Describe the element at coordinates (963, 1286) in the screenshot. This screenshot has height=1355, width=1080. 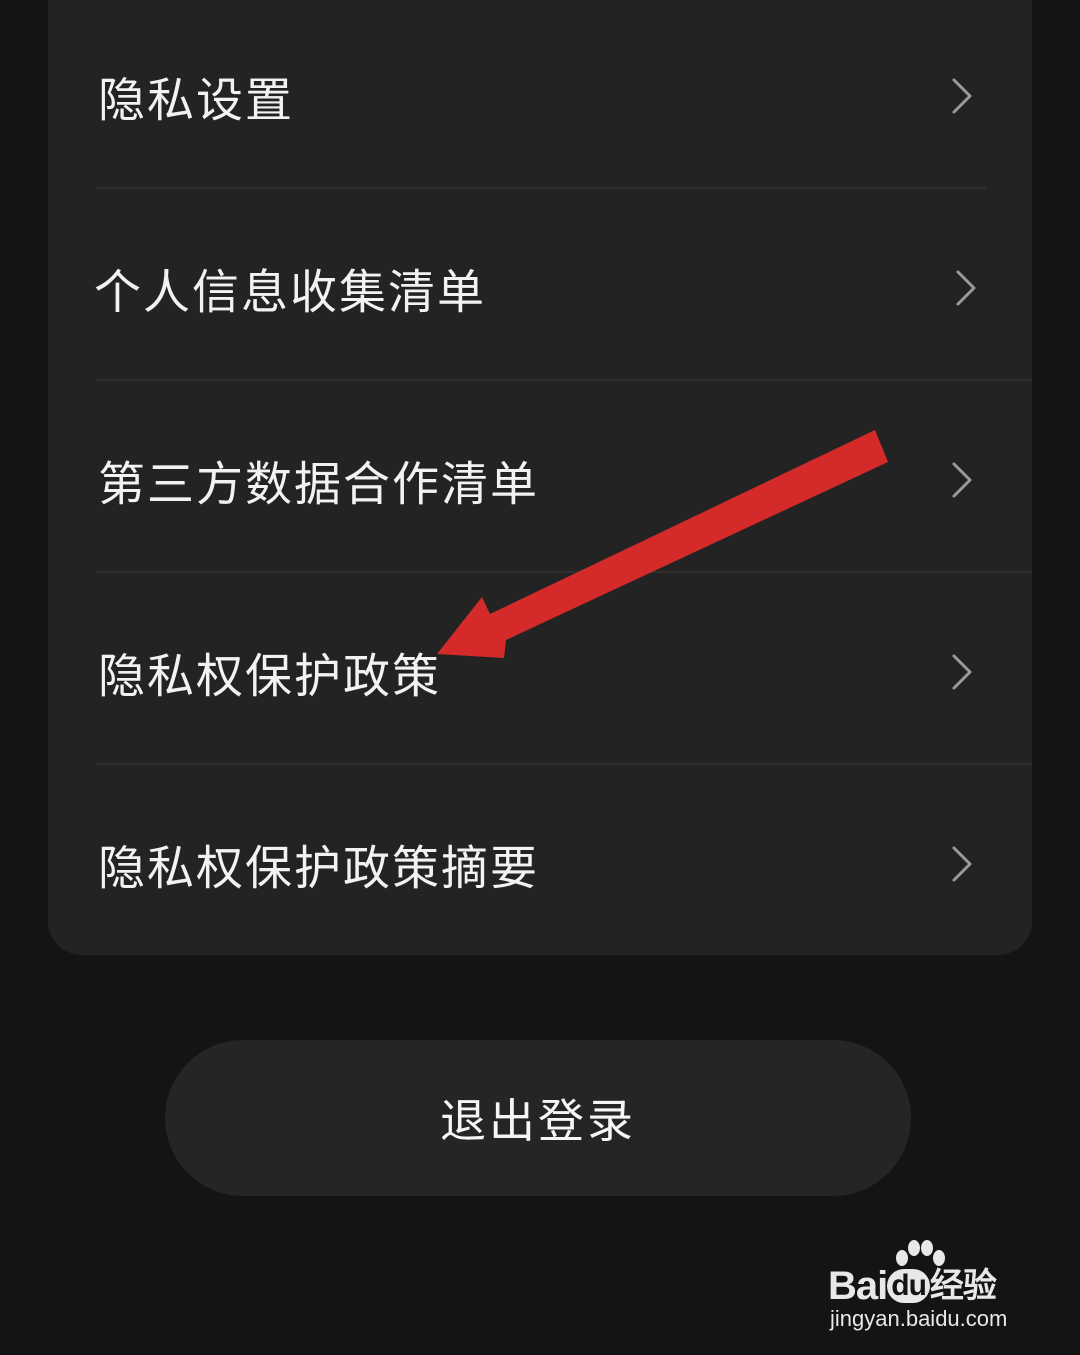
I see `watermark-brand-suffix: 经验` at that location.